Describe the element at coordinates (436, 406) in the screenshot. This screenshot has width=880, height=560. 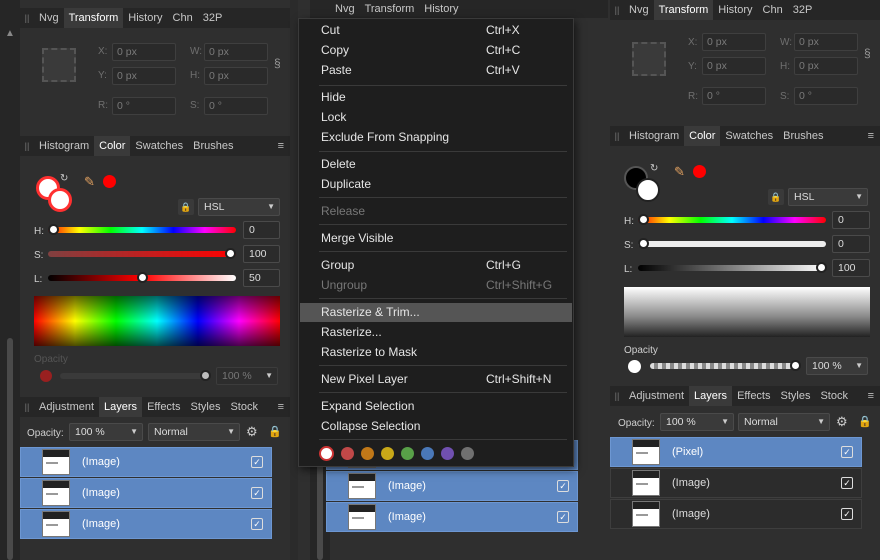
I see `menu-item-expand-selection: Expand Selection` at that location.